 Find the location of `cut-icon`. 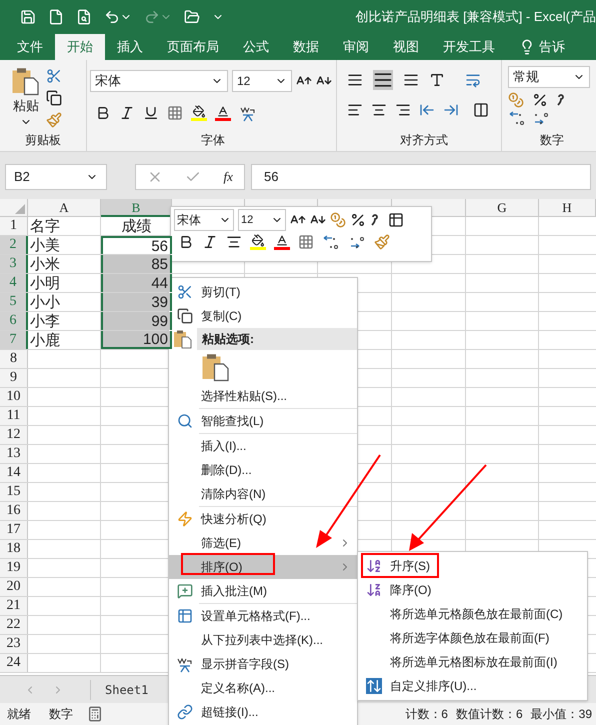

cut-icon is located at coordinates (54, 76).